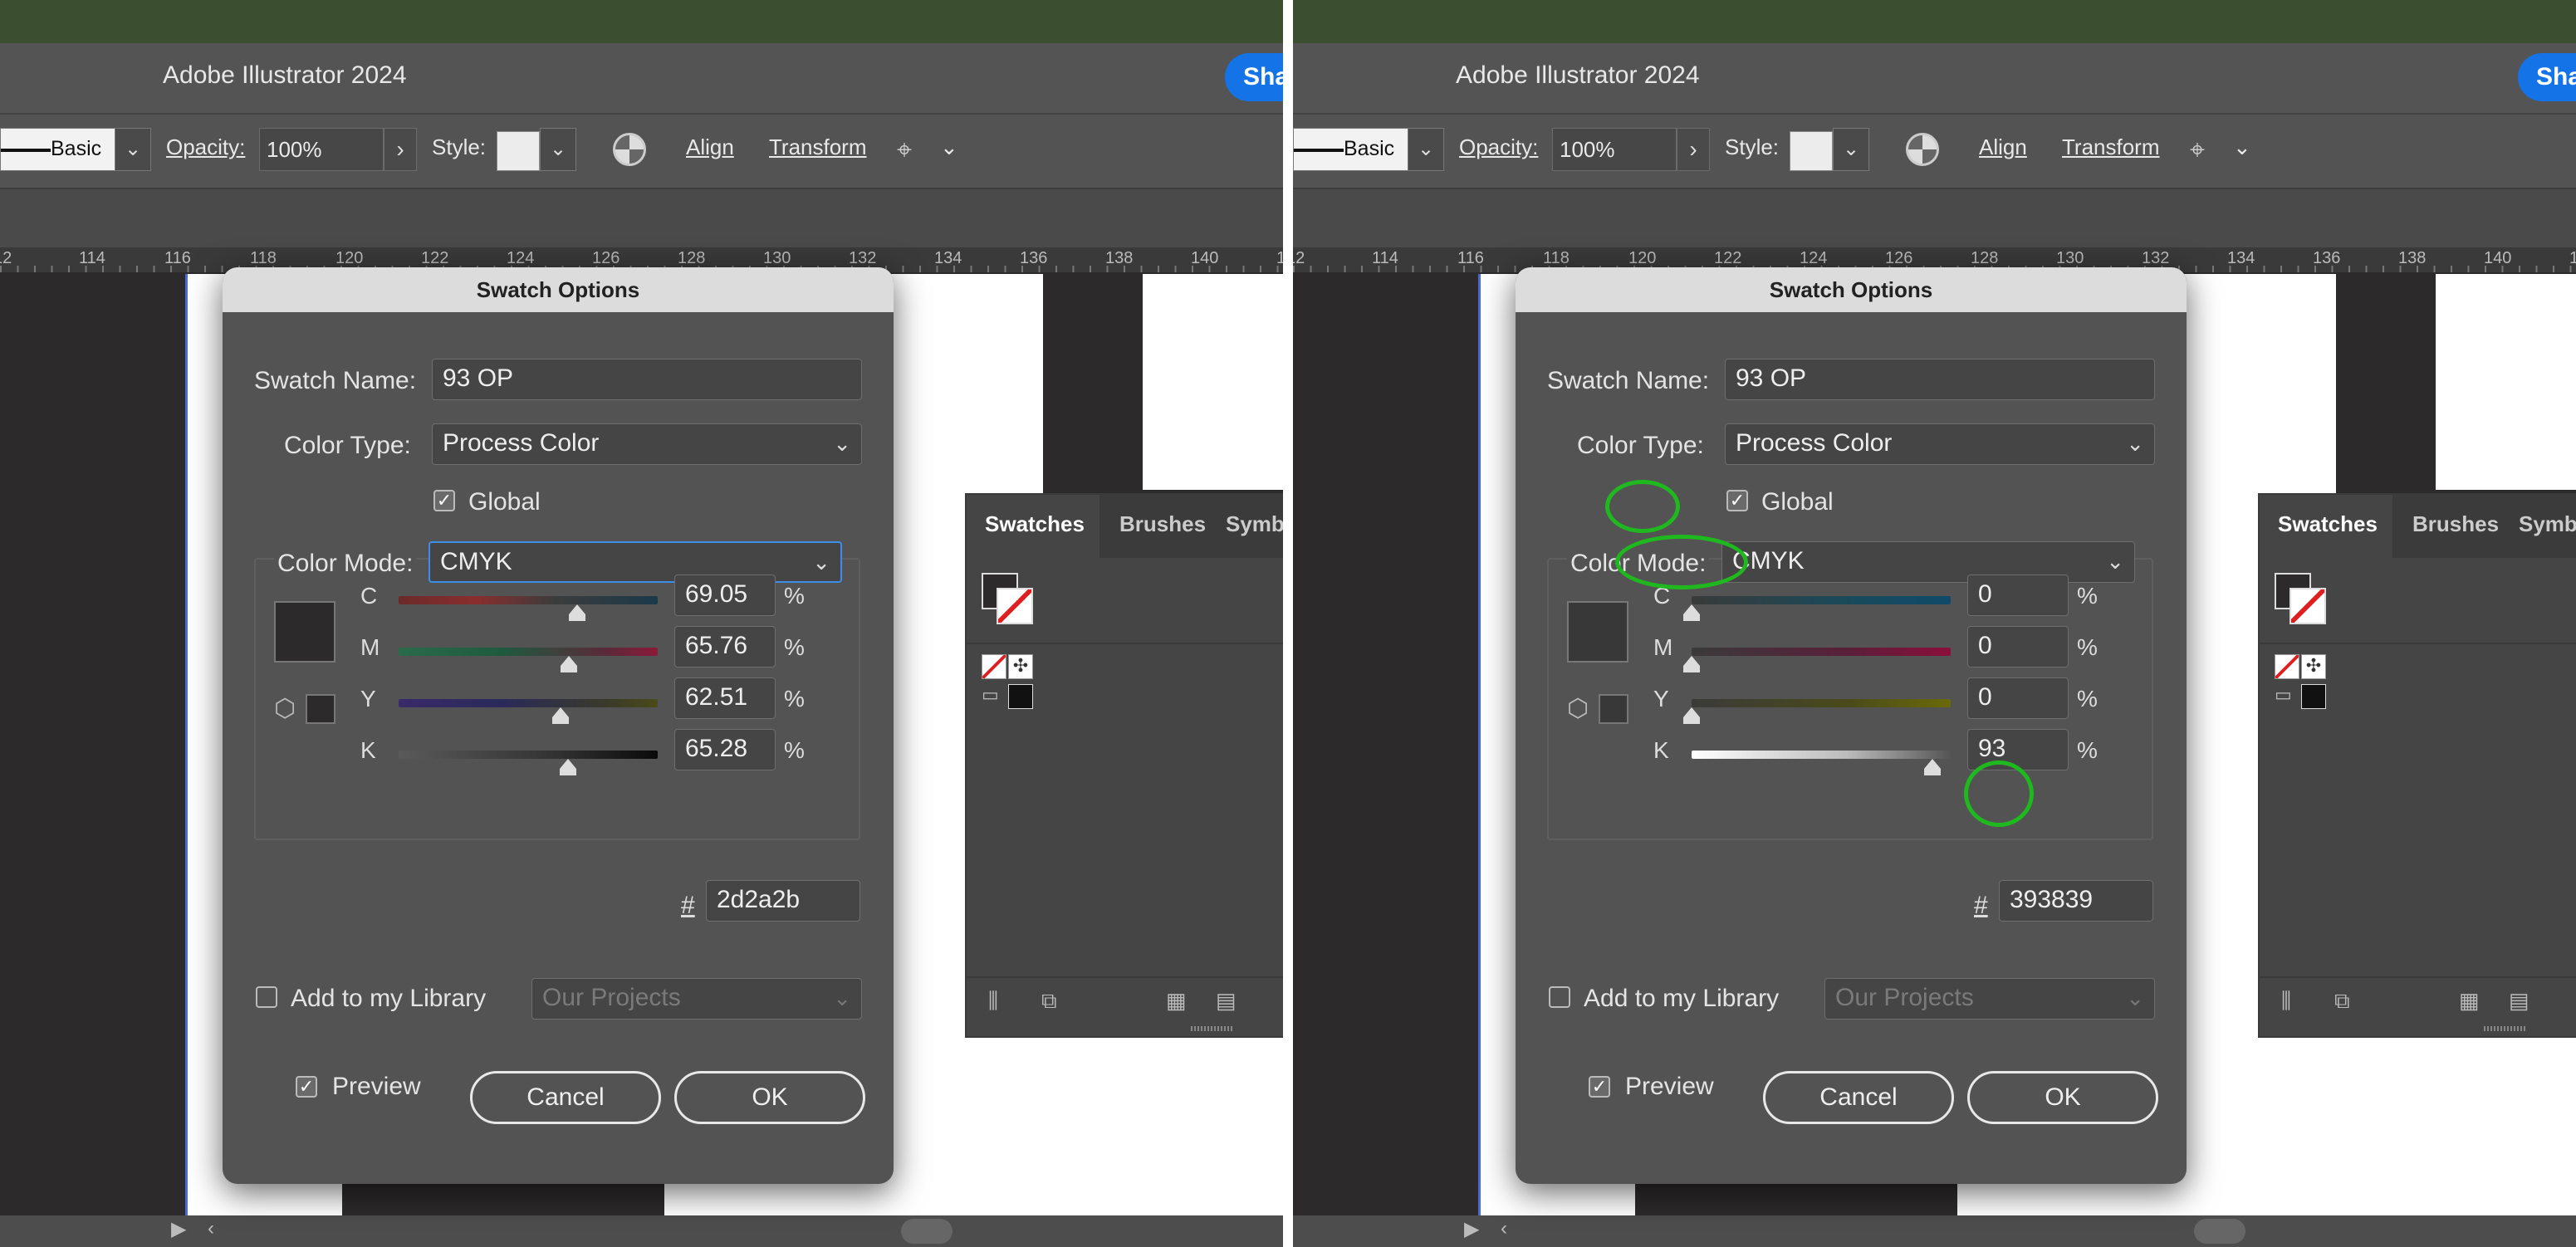 This screenshot has width=2576, height=1247. What do you see at coordinates (2018, 698) in the screenshot?
I see `channel-value-y: 0` at bounding box center [2018, 698].